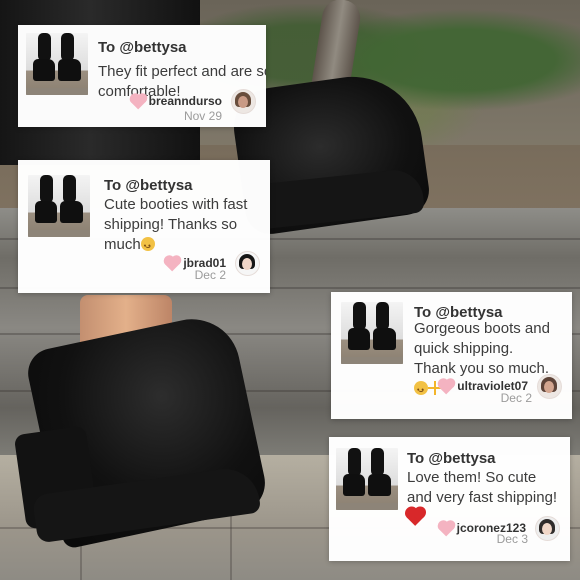  I want to click on review-author: breanndurso, so click(176, 102).